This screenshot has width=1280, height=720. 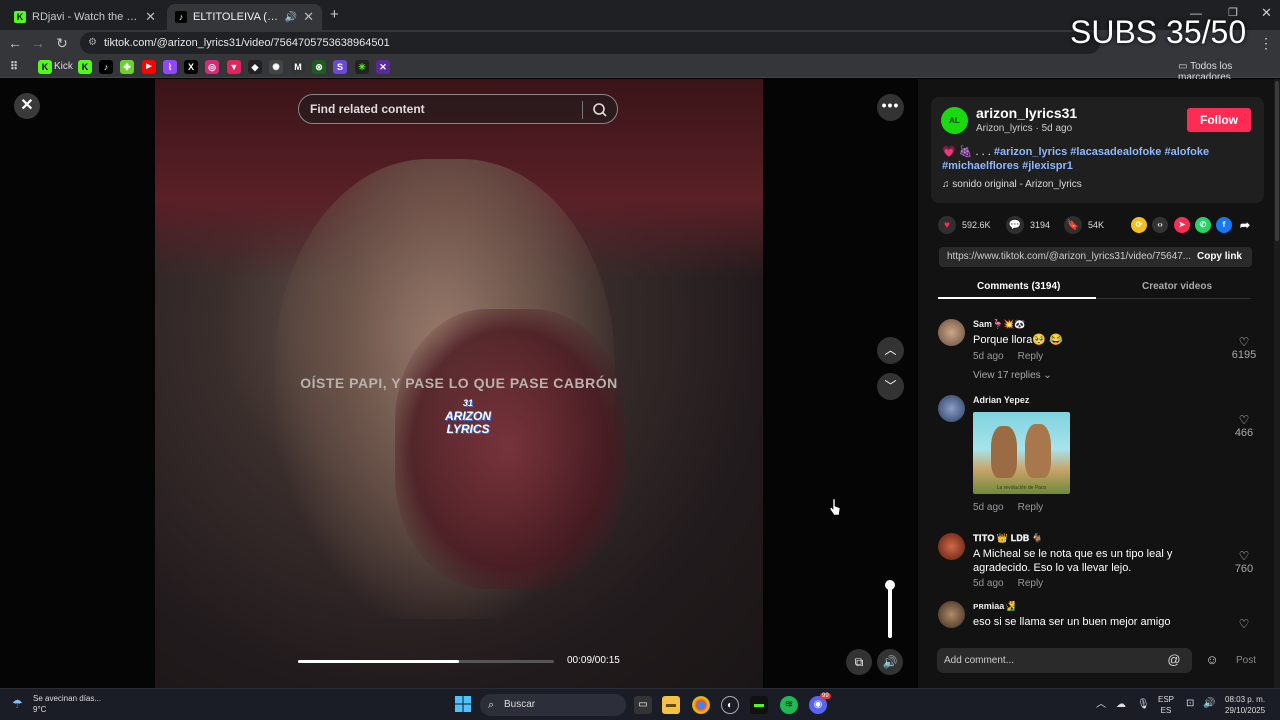 What do you see at coordinates (1203, 225) in the screenshot?
I see `whatsapp-icon: ✆` at bounding box center [1203, 225].